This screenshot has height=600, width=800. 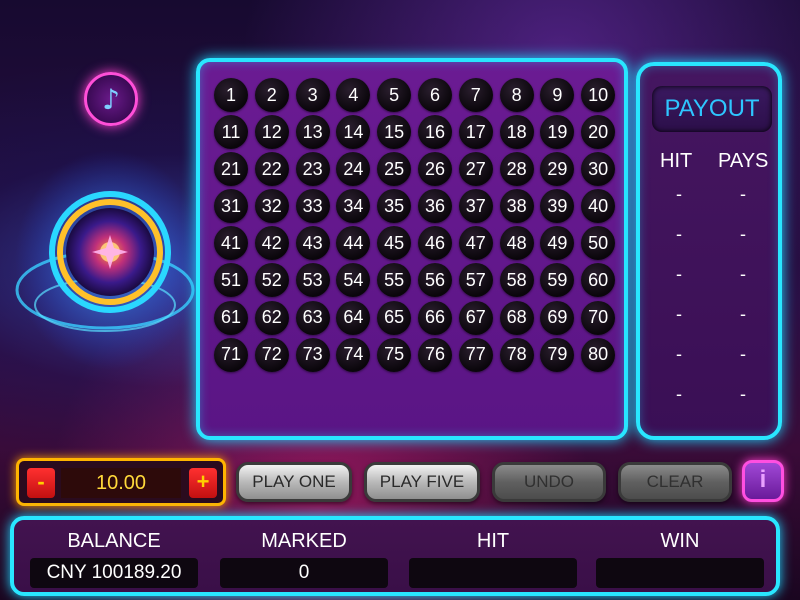 I want to click on clear-button: CLEAR, so click(x=675, y=482).